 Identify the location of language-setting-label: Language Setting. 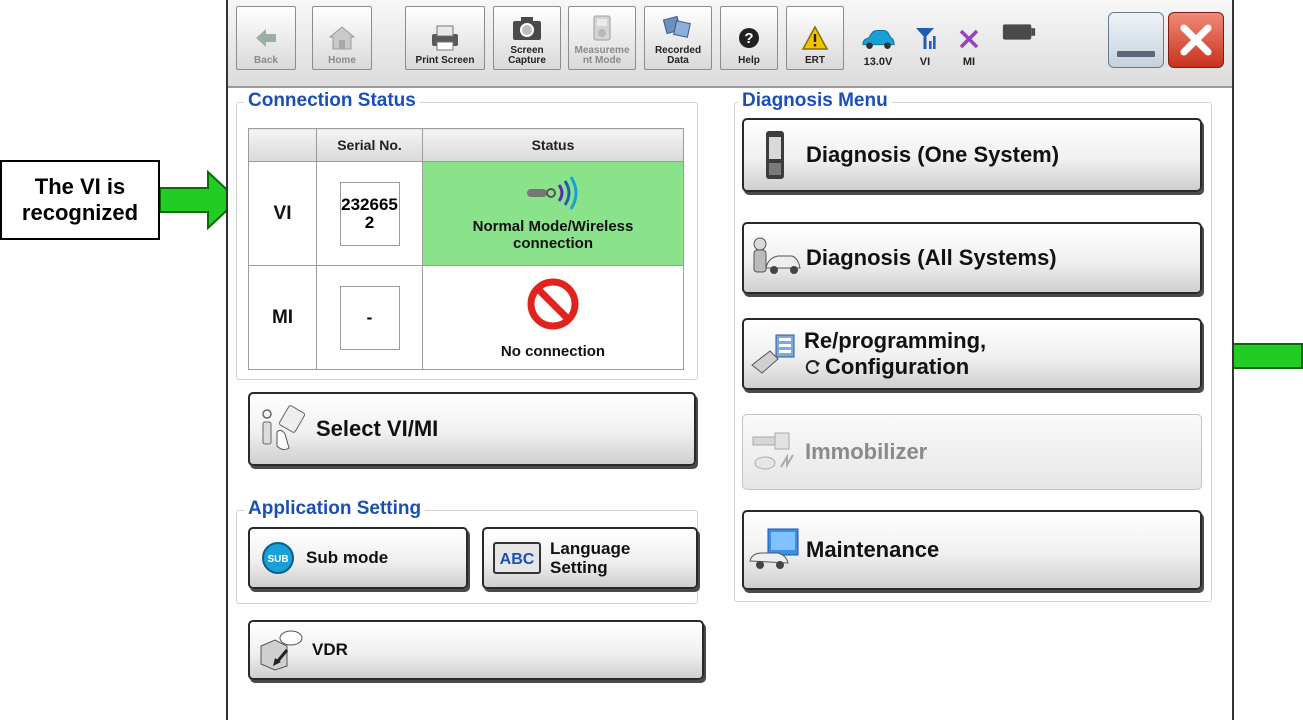
(590, 558).